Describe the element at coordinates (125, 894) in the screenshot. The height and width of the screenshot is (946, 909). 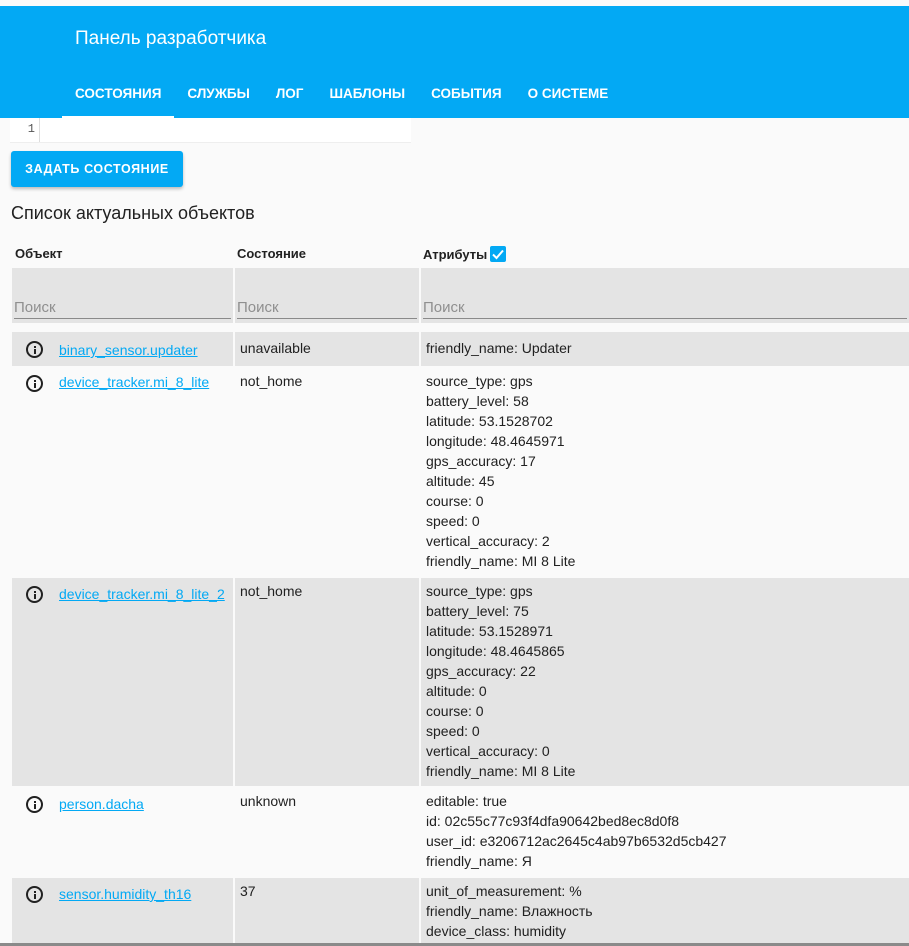
I see `entity-link: sensor.humidity_th16` at that location.